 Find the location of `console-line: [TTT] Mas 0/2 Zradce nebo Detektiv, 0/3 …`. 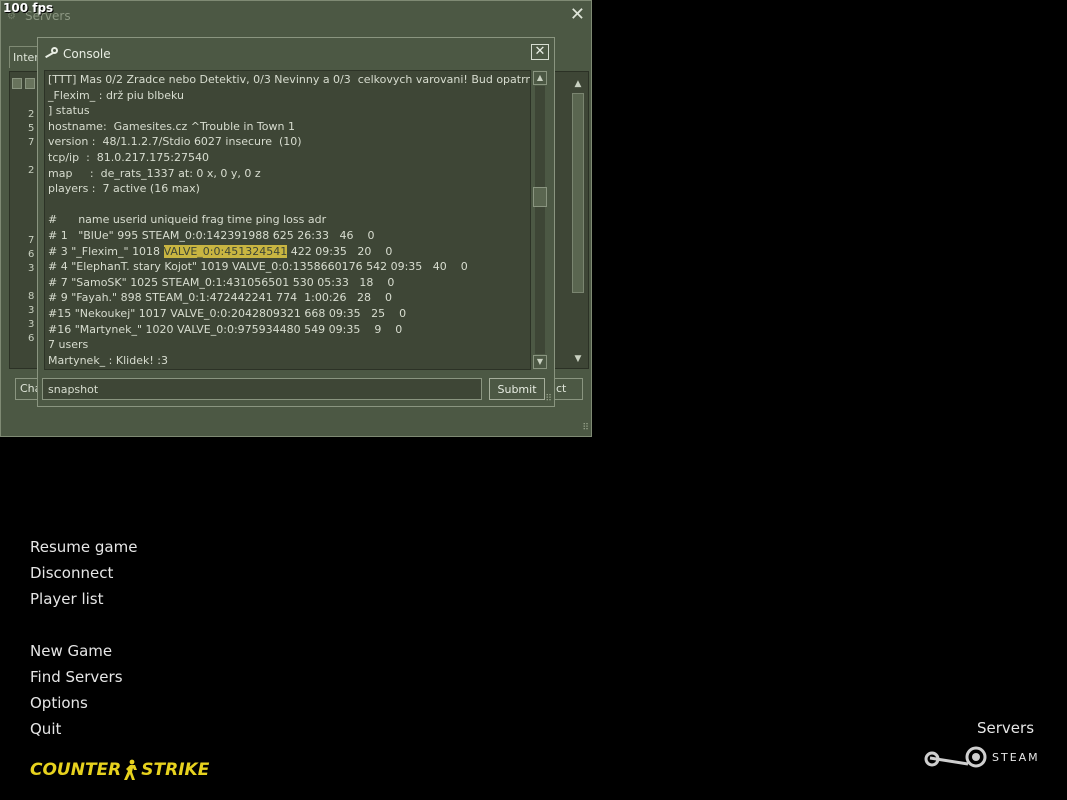

console-line: [TTT] Mas 0/2 Zradce nebo Detektiv, 0/3 … is located at coordinates (289, 79).